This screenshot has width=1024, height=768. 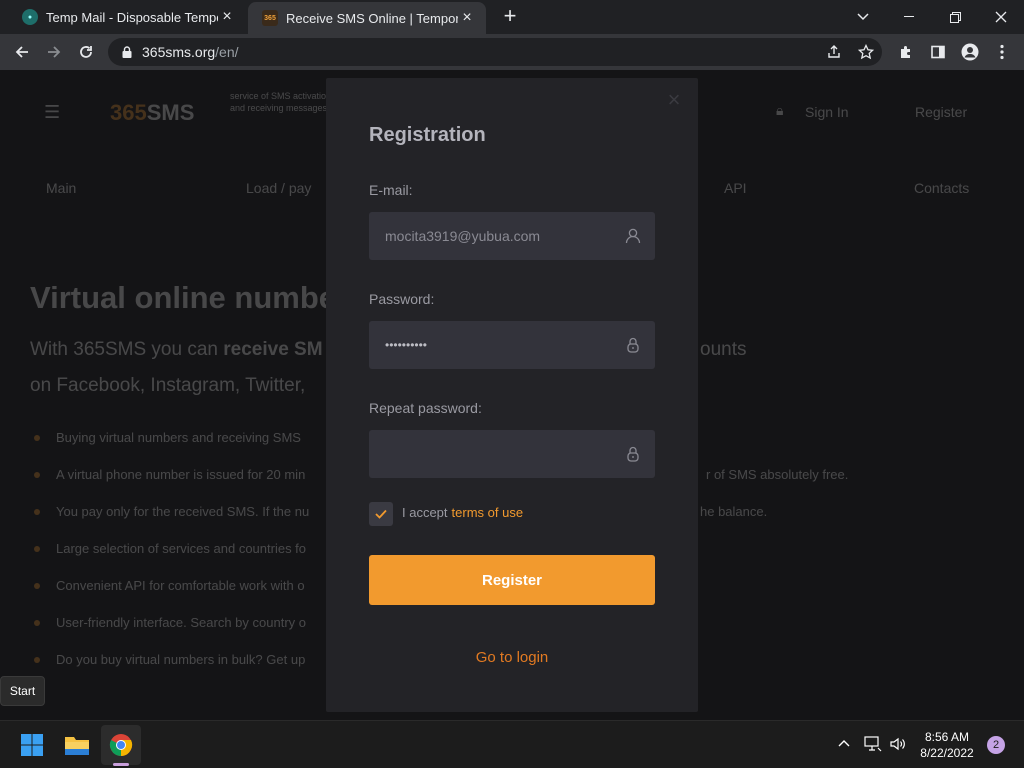 I want to click on email-value: mocita3919@yubua.com, so click(x=463, y=236).